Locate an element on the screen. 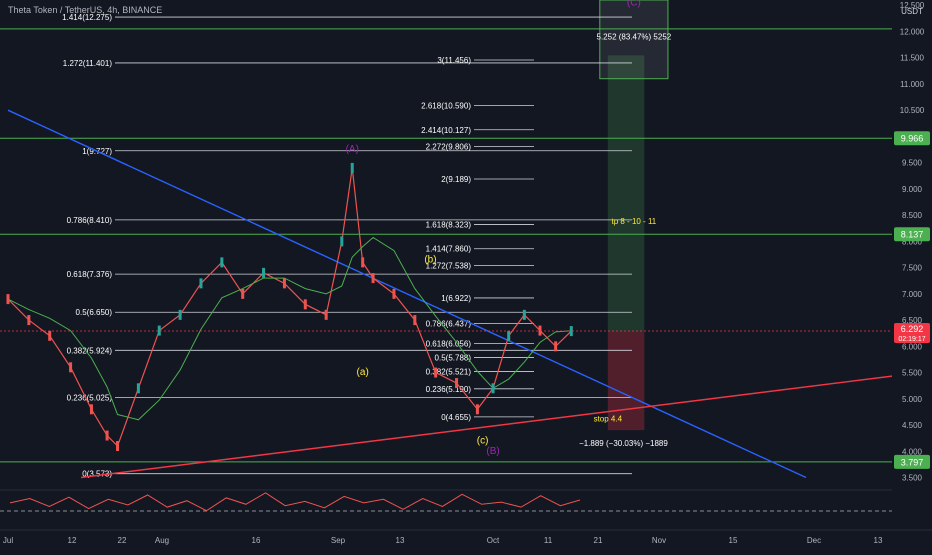 The width and height of the screenshot is (932, 555). symbol-header: Theta Token / TetherUS, 4h, BINANCE is located at coordinates (85, 10).